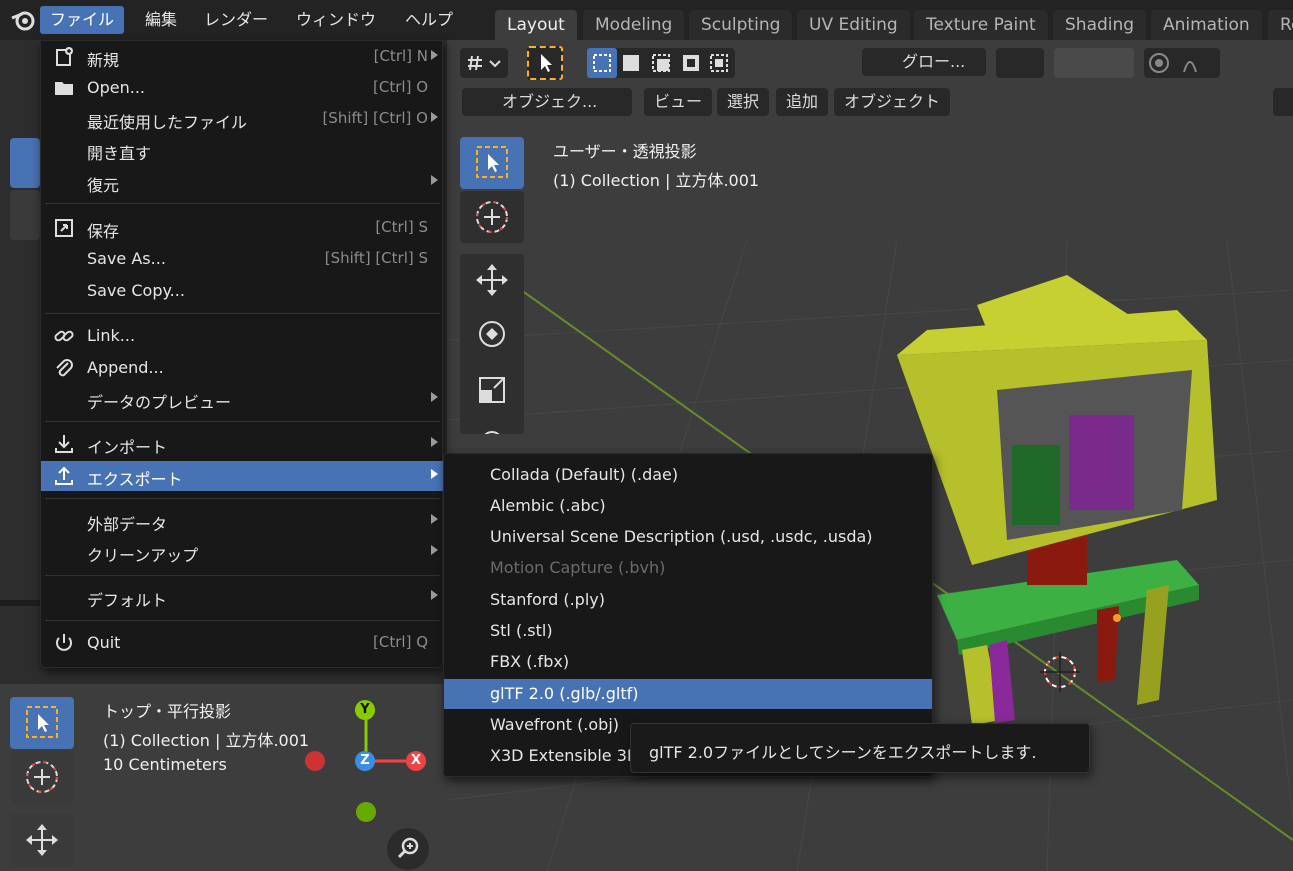  What do you see at coordinates (242, 119) in the screenshot?
I see `menu-item-open-recent: 最近使用したファイル [Shift] [Ctrl] O` at bounding box center [242, 119].